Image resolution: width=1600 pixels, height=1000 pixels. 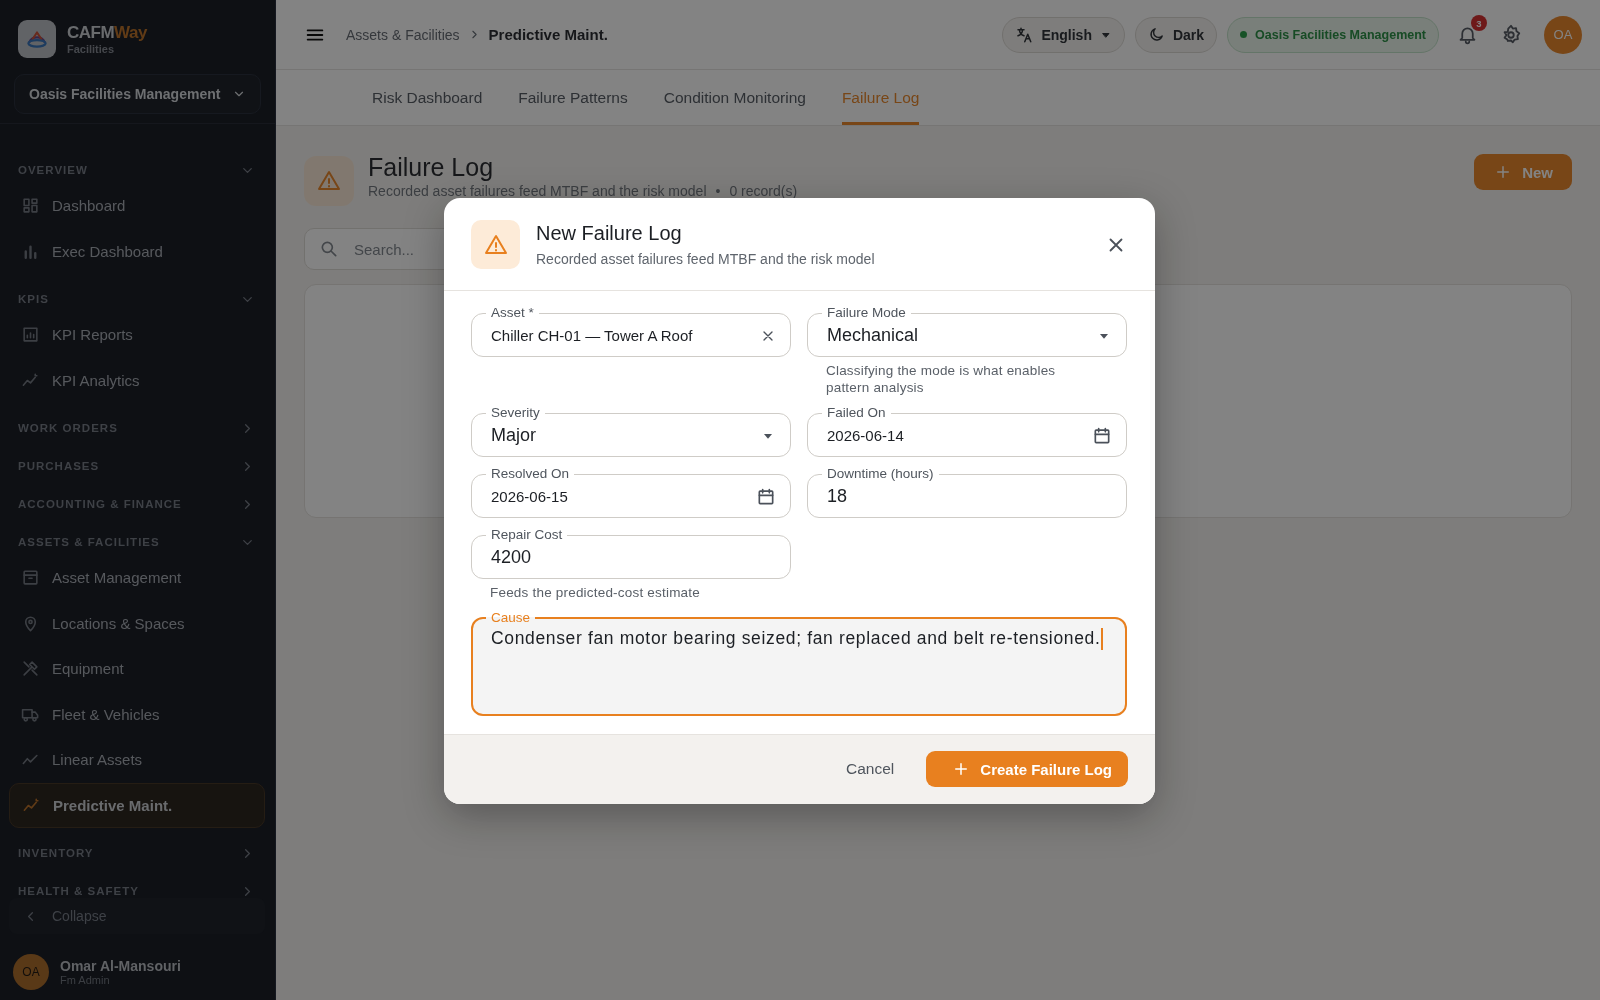 What do you see at coordinates (132, 251) in the screenshot?
I see `nav-item: Exec Dashboard` at bounding box center [132, 251].